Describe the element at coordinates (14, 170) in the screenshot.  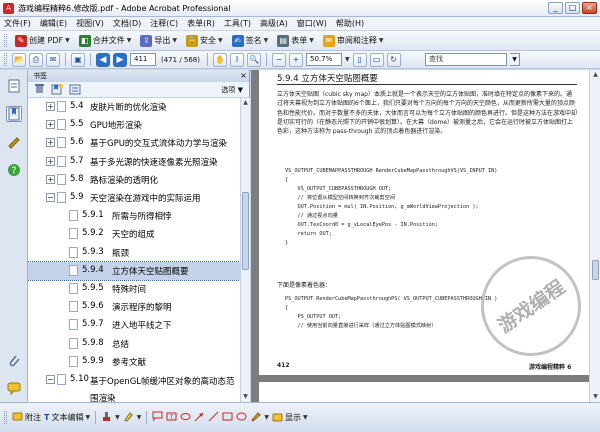
I see `help-tab-icon: ?` at that location.